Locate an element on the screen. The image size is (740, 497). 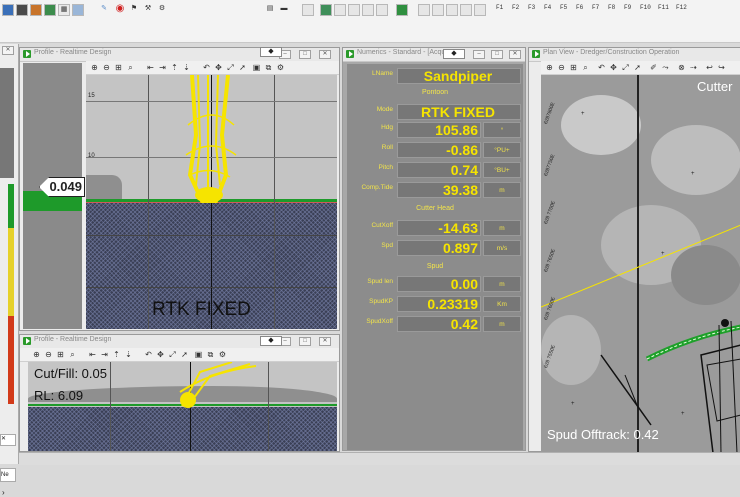
flag-icon: ⚑ is located at coordinates (134, 10).